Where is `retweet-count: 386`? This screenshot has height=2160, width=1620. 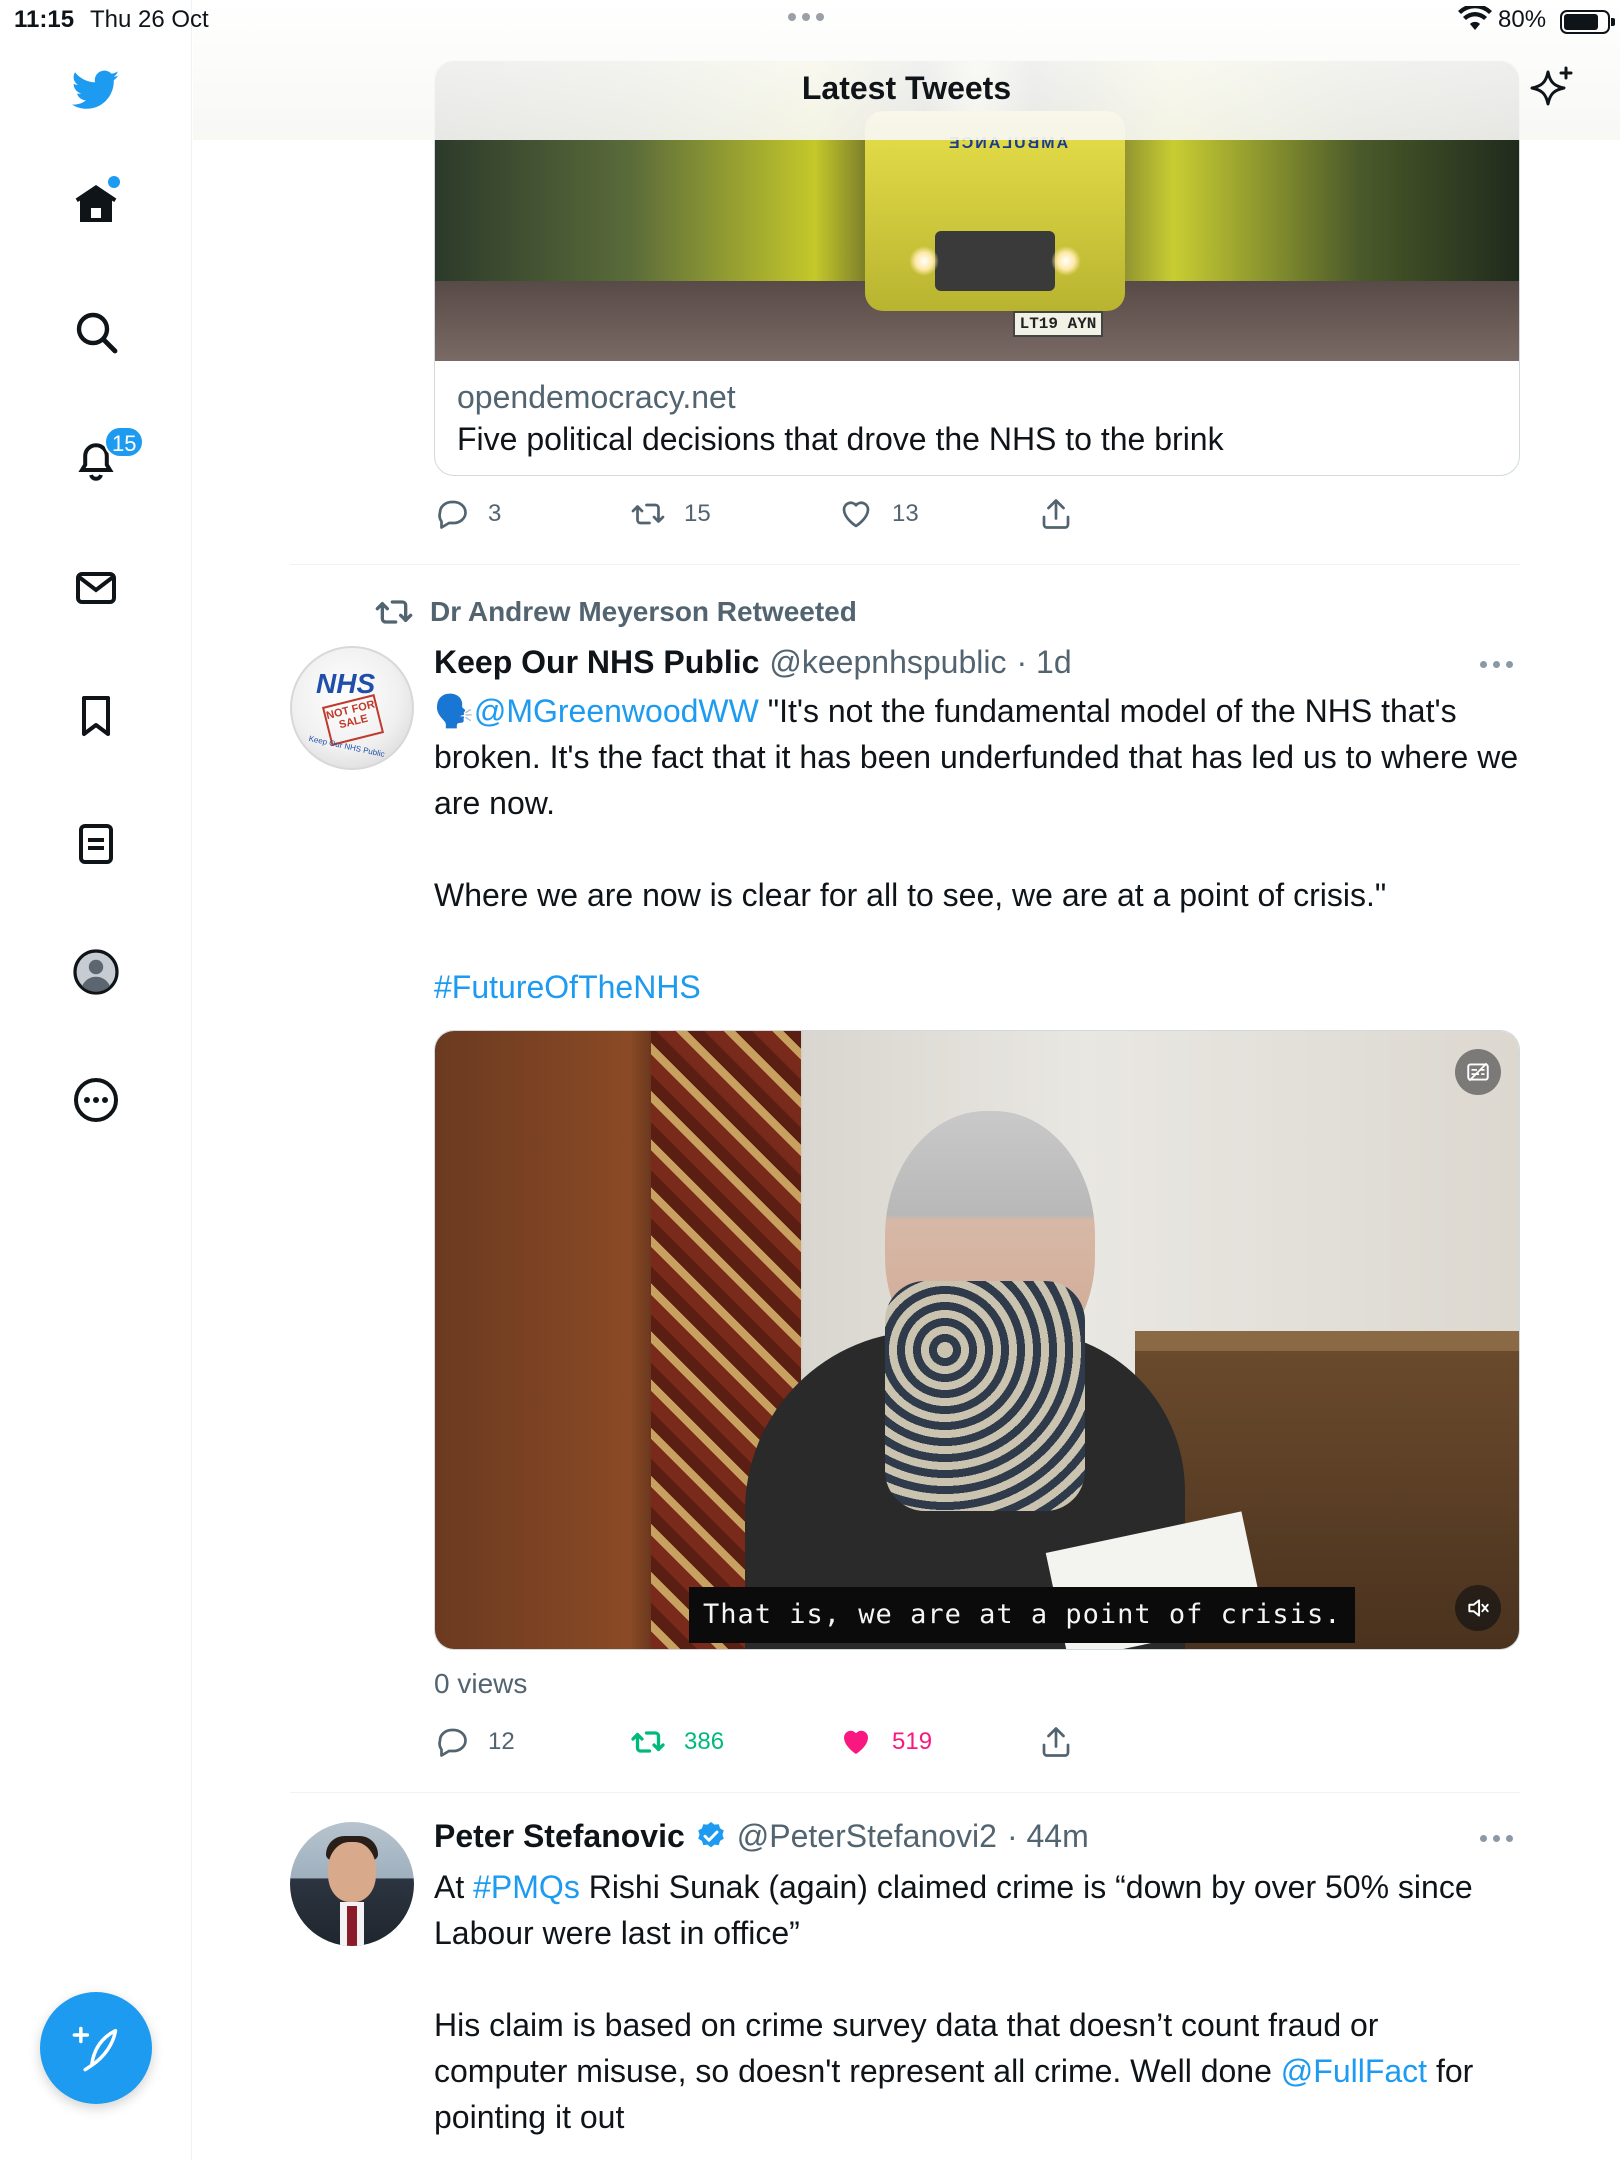 retweet-count: 386 is located at coordinates (704, 1741).